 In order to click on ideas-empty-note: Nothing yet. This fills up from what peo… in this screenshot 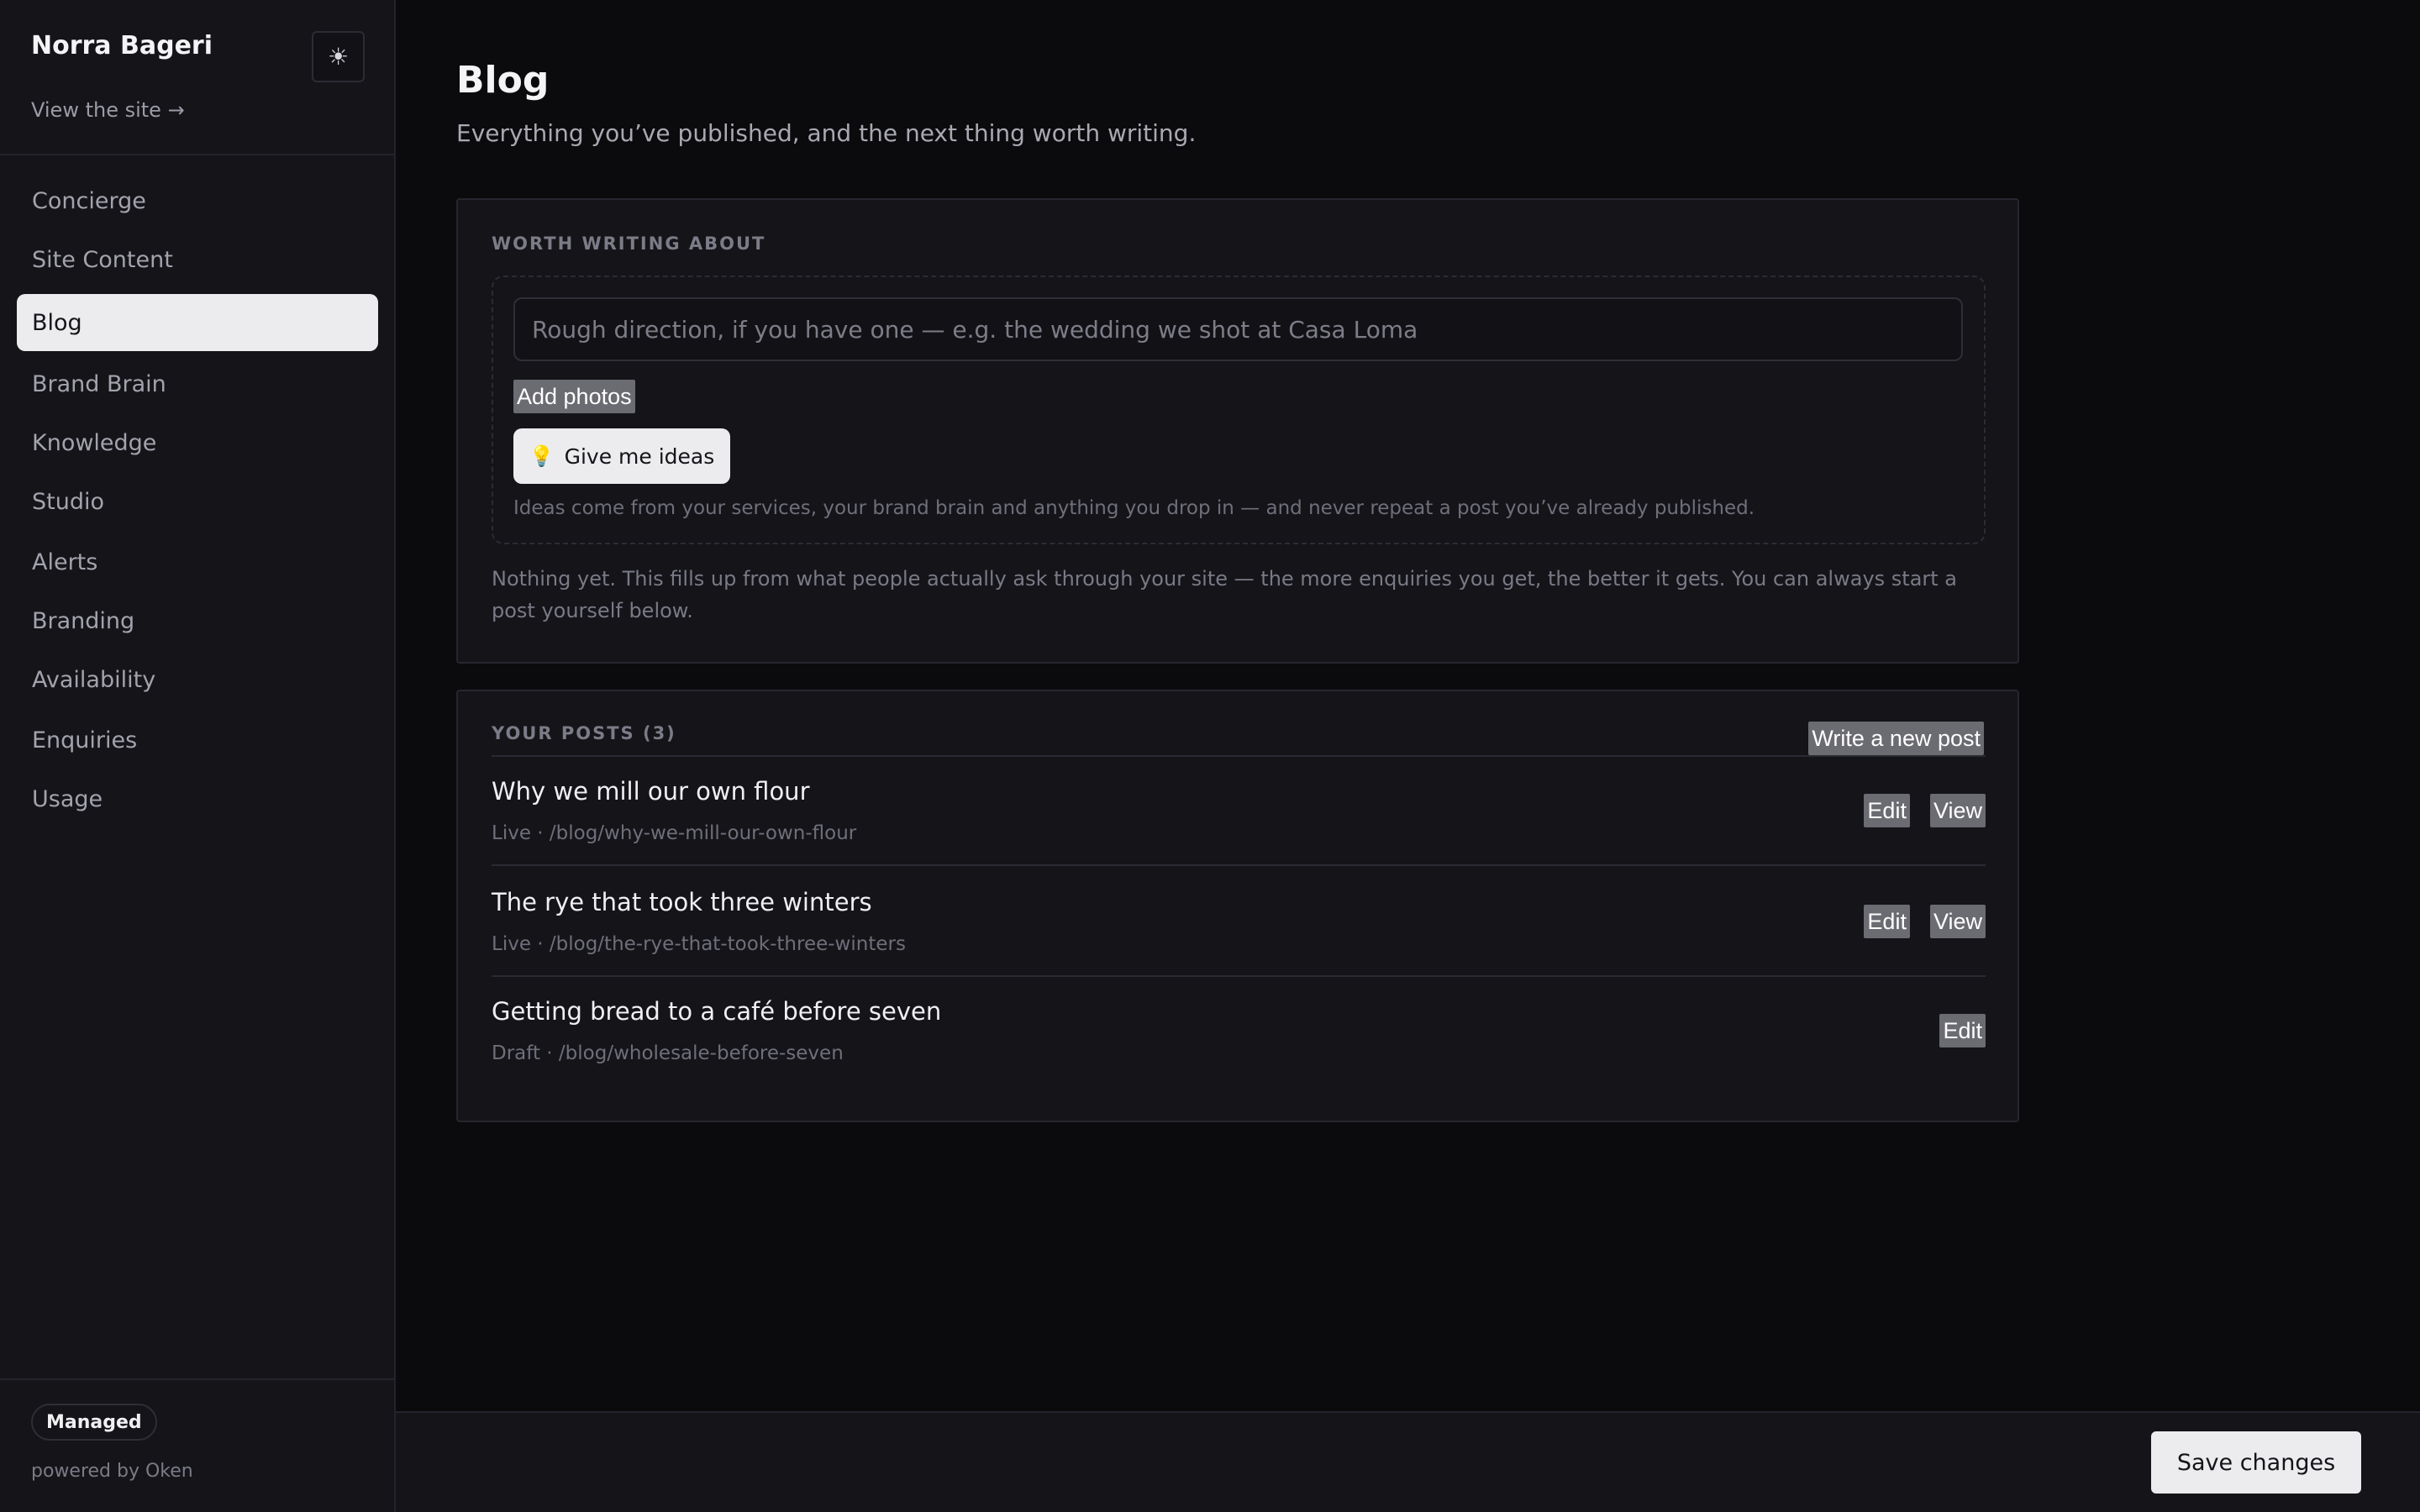, I will do `click(1225, 594)`.